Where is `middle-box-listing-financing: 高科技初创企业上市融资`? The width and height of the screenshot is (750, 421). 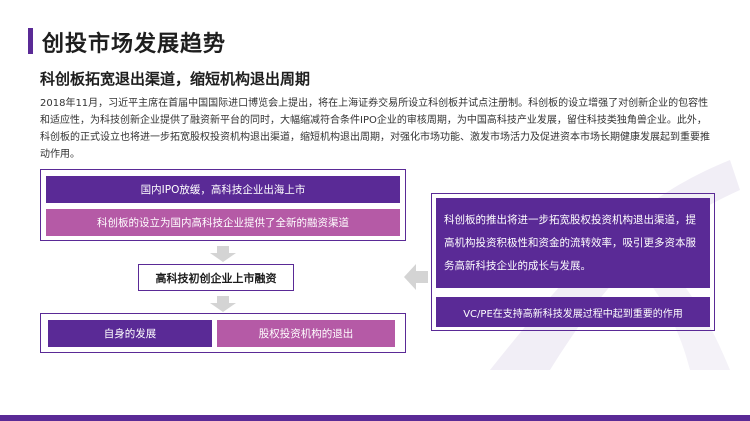
middle-box-listing-financing: 高科技初创企业上市融资 is located at coordinates (216, 277).